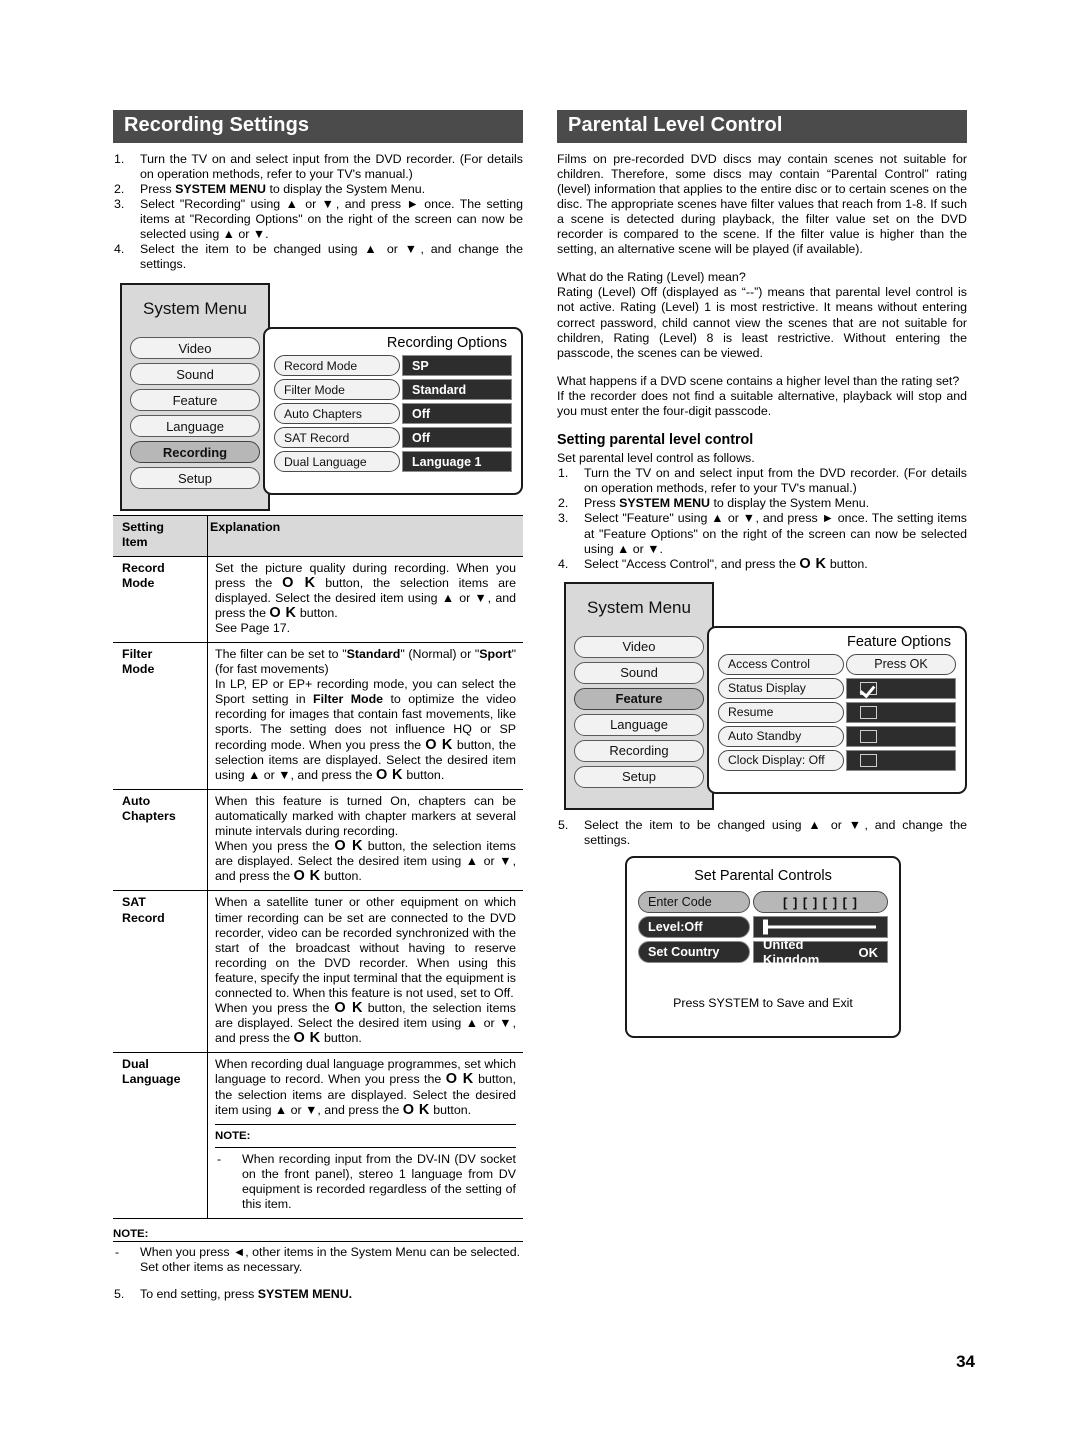 The image size is (1080, 1446). Describe the element at coordinates (195, 309) in the screenshot. I see `system-menu-title: System Menu` at that location.